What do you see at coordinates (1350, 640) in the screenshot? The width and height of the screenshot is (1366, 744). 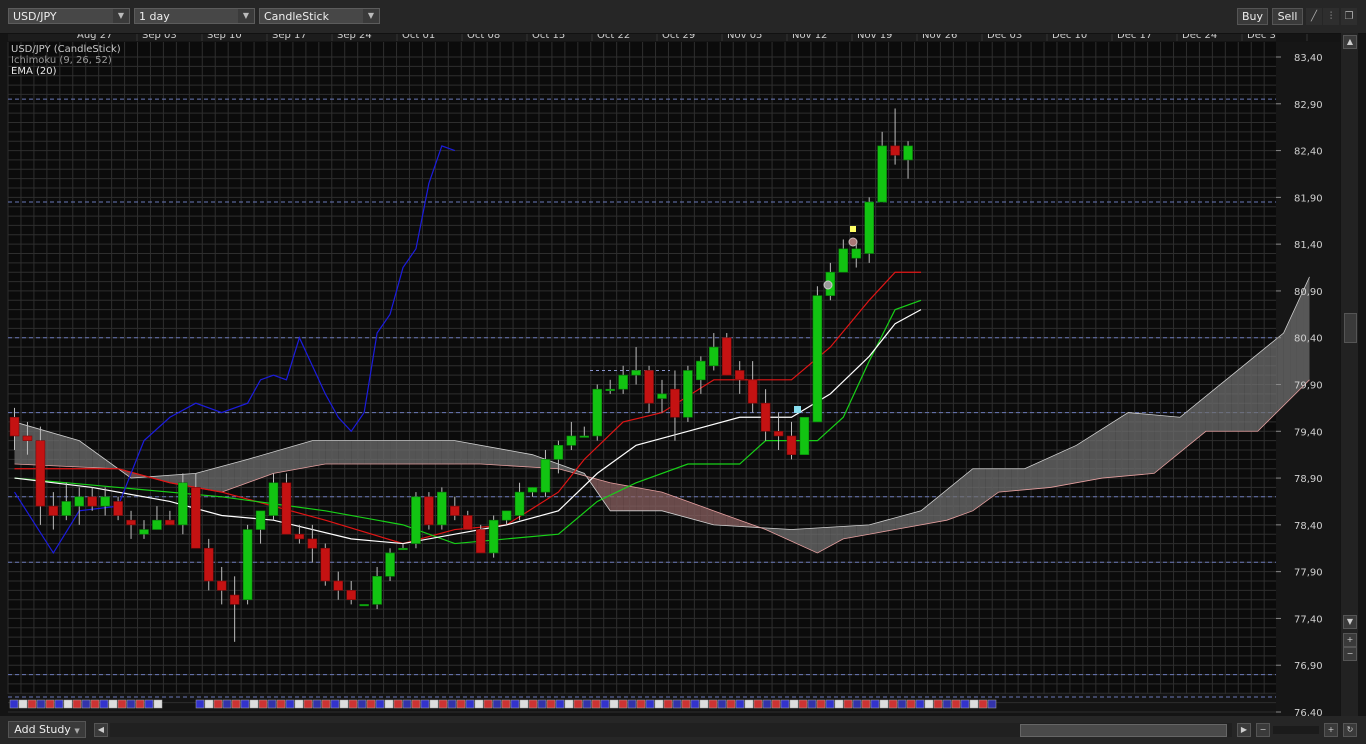 I see `zoom-in-icon: +` at bounding box center [1350, 640].